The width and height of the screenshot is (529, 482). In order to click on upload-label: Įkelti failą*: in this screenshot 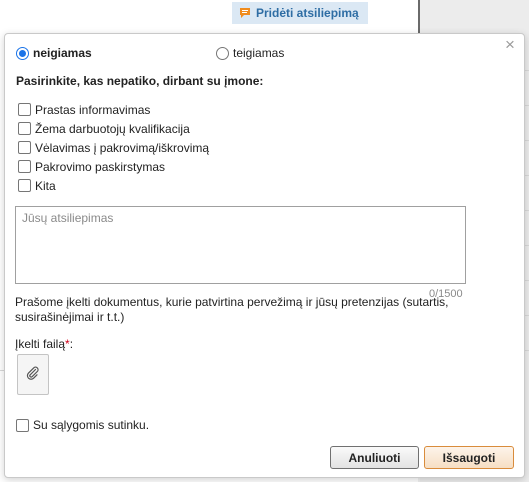, I will do `click(44, 344)`.